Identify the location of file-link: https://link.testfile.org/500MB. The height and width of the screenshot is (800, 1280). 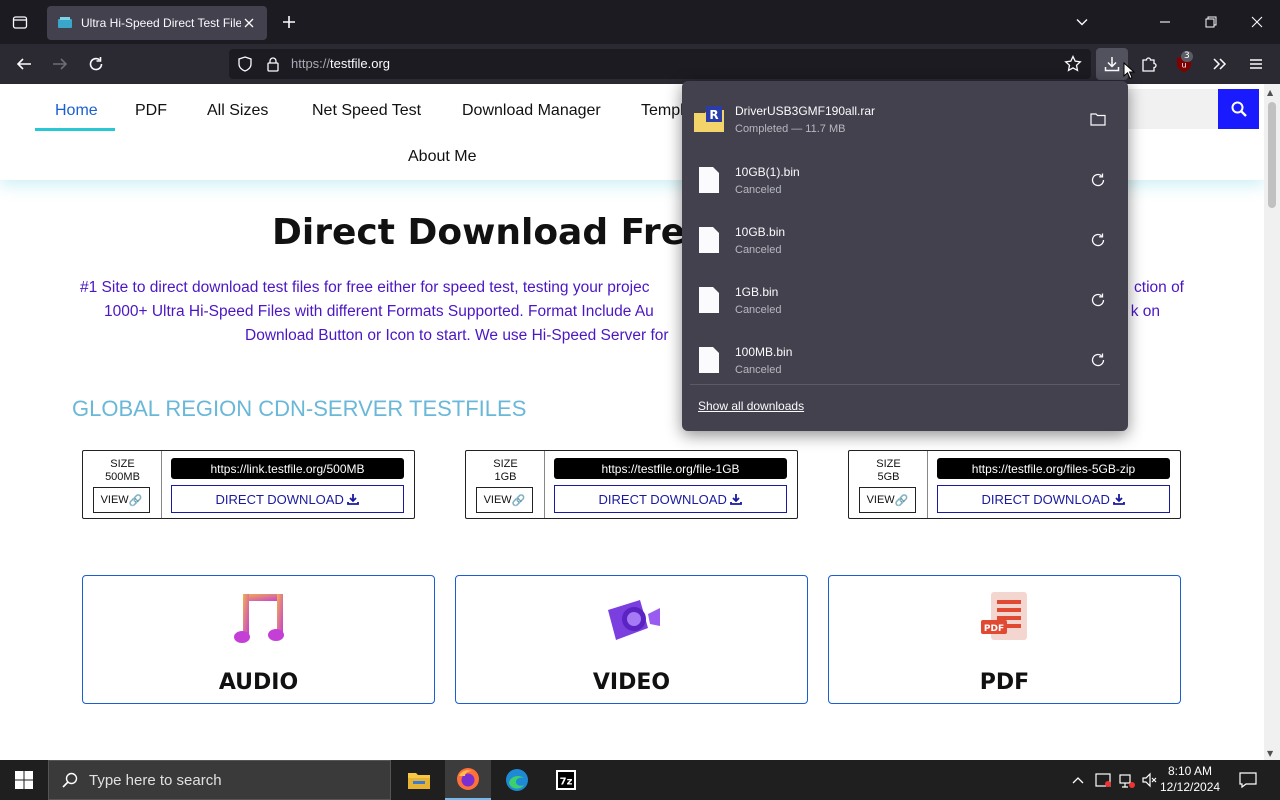
(287, 468).